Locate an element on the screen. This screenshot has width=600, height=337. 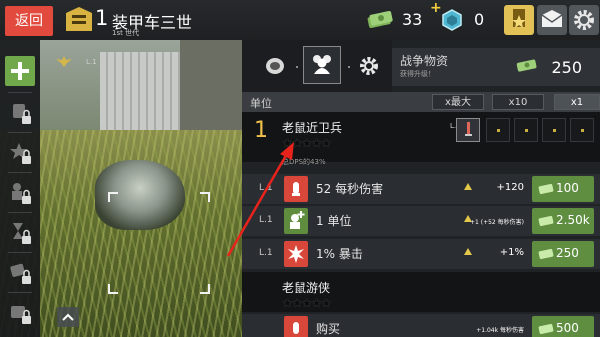
winged-badge-icon is located at coordinates (64, 61).